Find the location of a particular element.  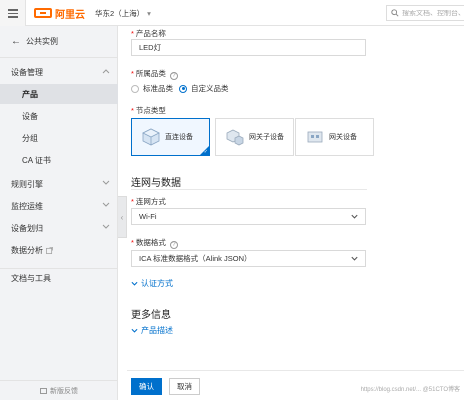

nav-group-rules-engine: 规则引擎 is located at coordinates (59, 184).